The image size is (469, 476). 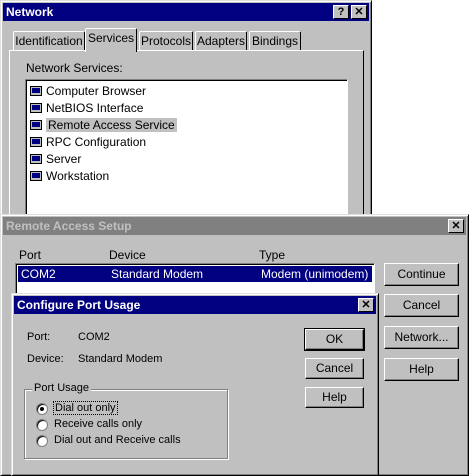 What do you see at coordinates (42, 409) in the screenshot?
I see `dial-out-only-radio` at bounding box center [42, 409].